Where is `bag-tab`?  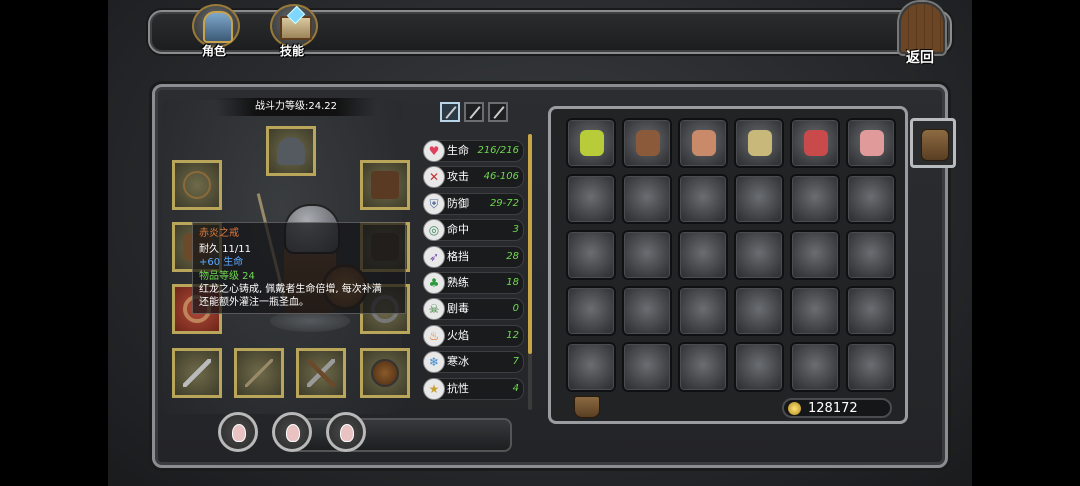
bag-tab is located at coordinates (933, 143).